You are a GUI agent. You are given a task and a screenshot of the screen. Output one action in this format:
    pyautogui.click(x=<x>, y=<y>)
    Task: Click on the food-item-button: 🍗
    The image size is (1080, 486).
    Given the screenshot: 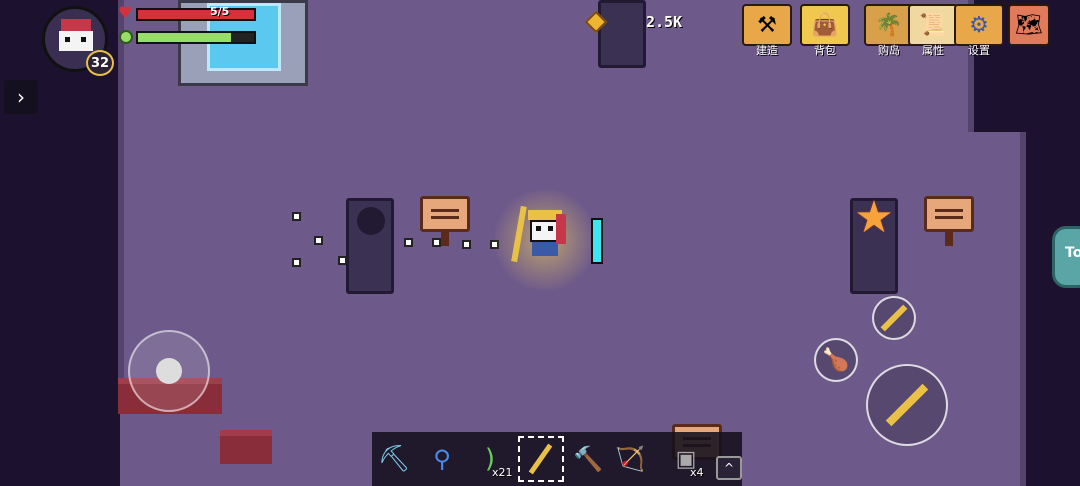 What is the action you would take?
    pyautogui.click(x=836, y=360)
    